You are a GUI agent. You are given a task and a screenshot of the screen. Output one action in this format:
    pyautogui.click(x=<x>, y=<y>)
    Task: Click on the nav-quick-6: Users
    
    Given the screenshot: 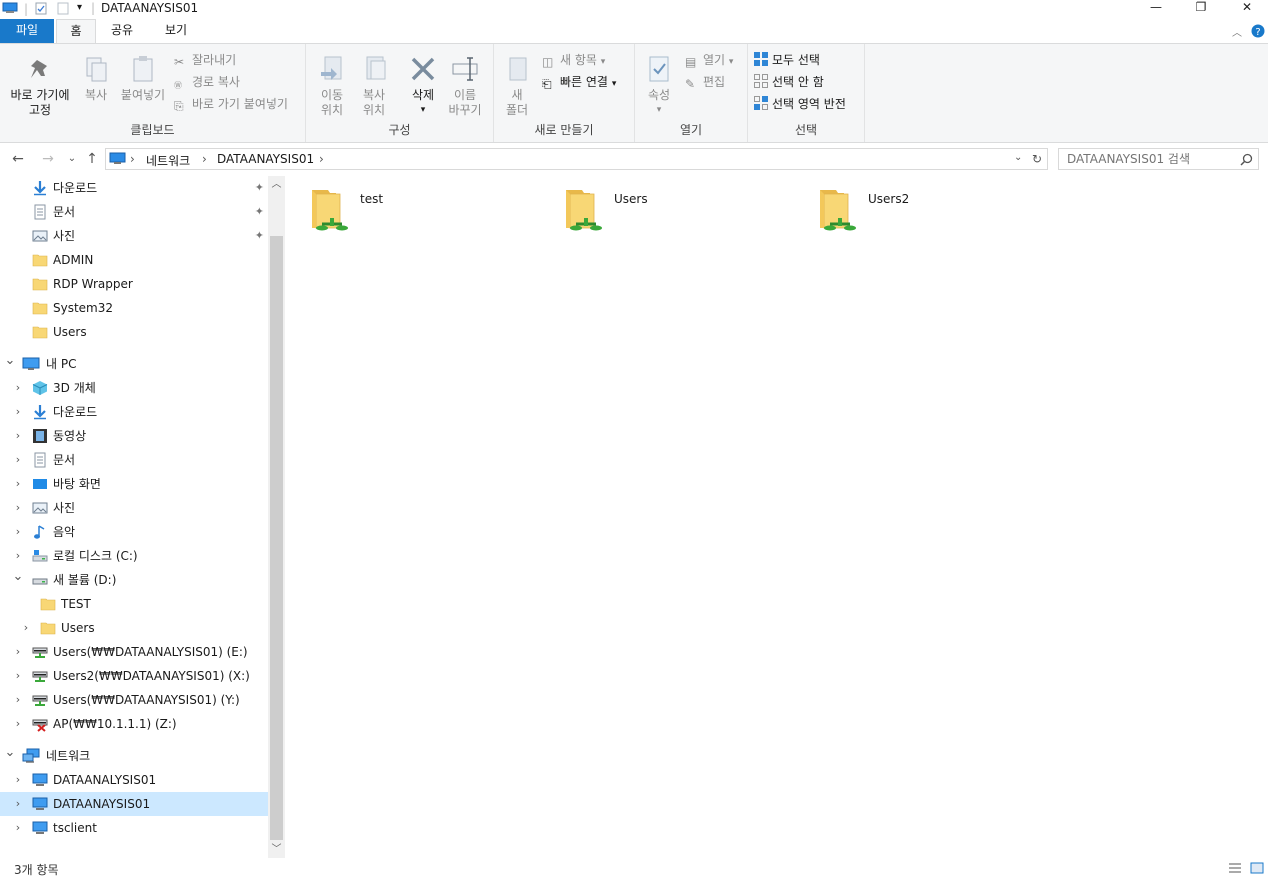 What is the action you would take?
    pyautogui.click(x=134, y=332)
    